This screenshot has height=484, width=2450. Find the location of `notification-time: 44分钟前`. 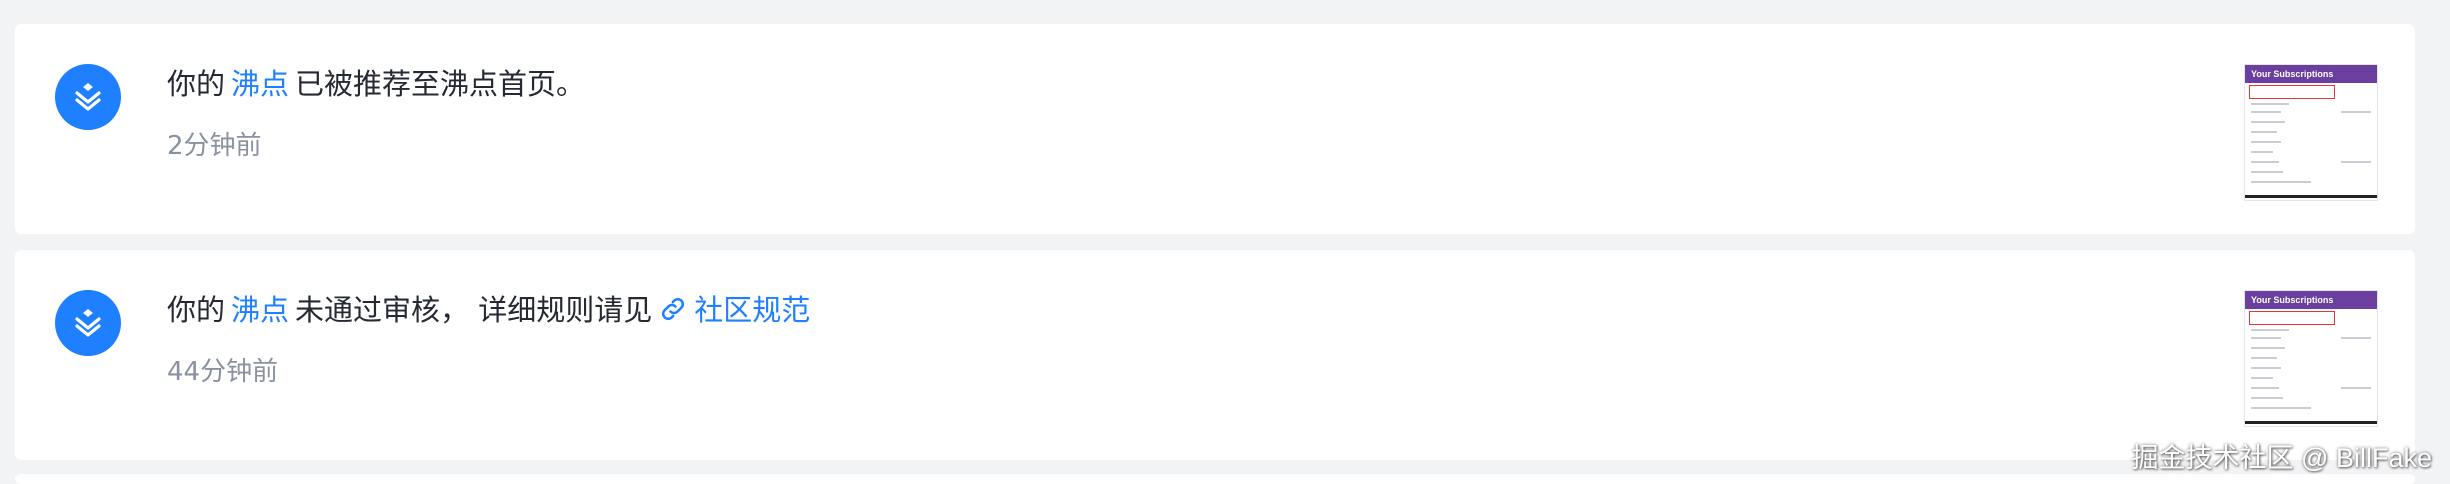

notification-time: 44分钟前 is located at coordinates (223, 372).